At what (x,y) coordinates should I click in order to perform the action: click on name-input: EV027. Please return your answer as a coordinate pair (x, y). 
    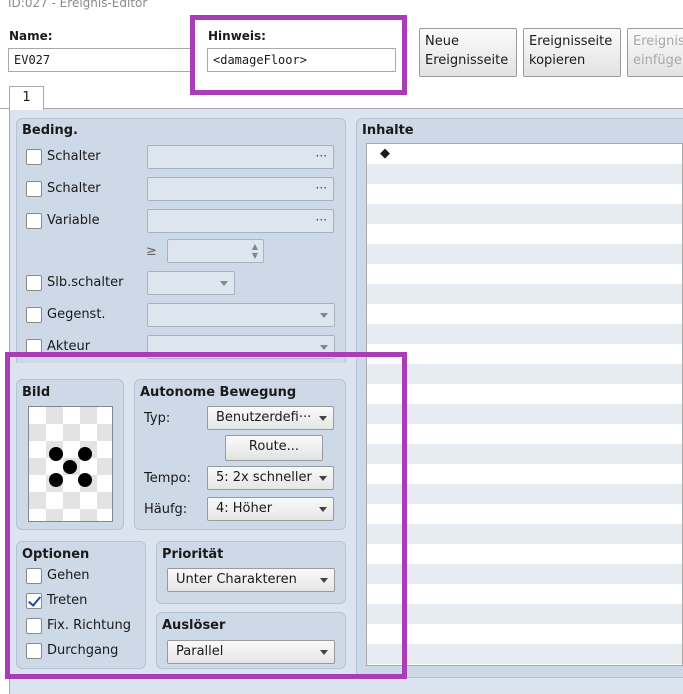
    Looking at the image, I should click on (101, 60).